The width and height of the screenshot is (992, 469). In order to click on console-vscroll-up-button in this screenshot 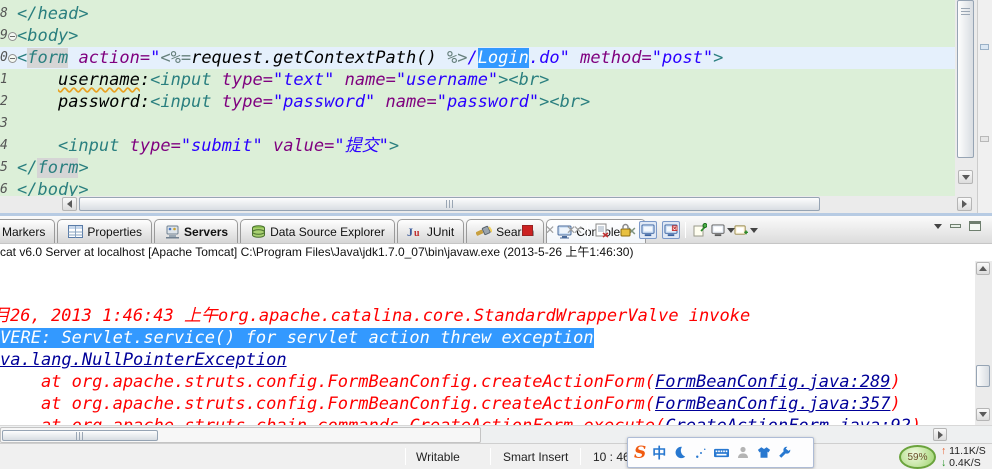, I will do `click(983, 268)`.